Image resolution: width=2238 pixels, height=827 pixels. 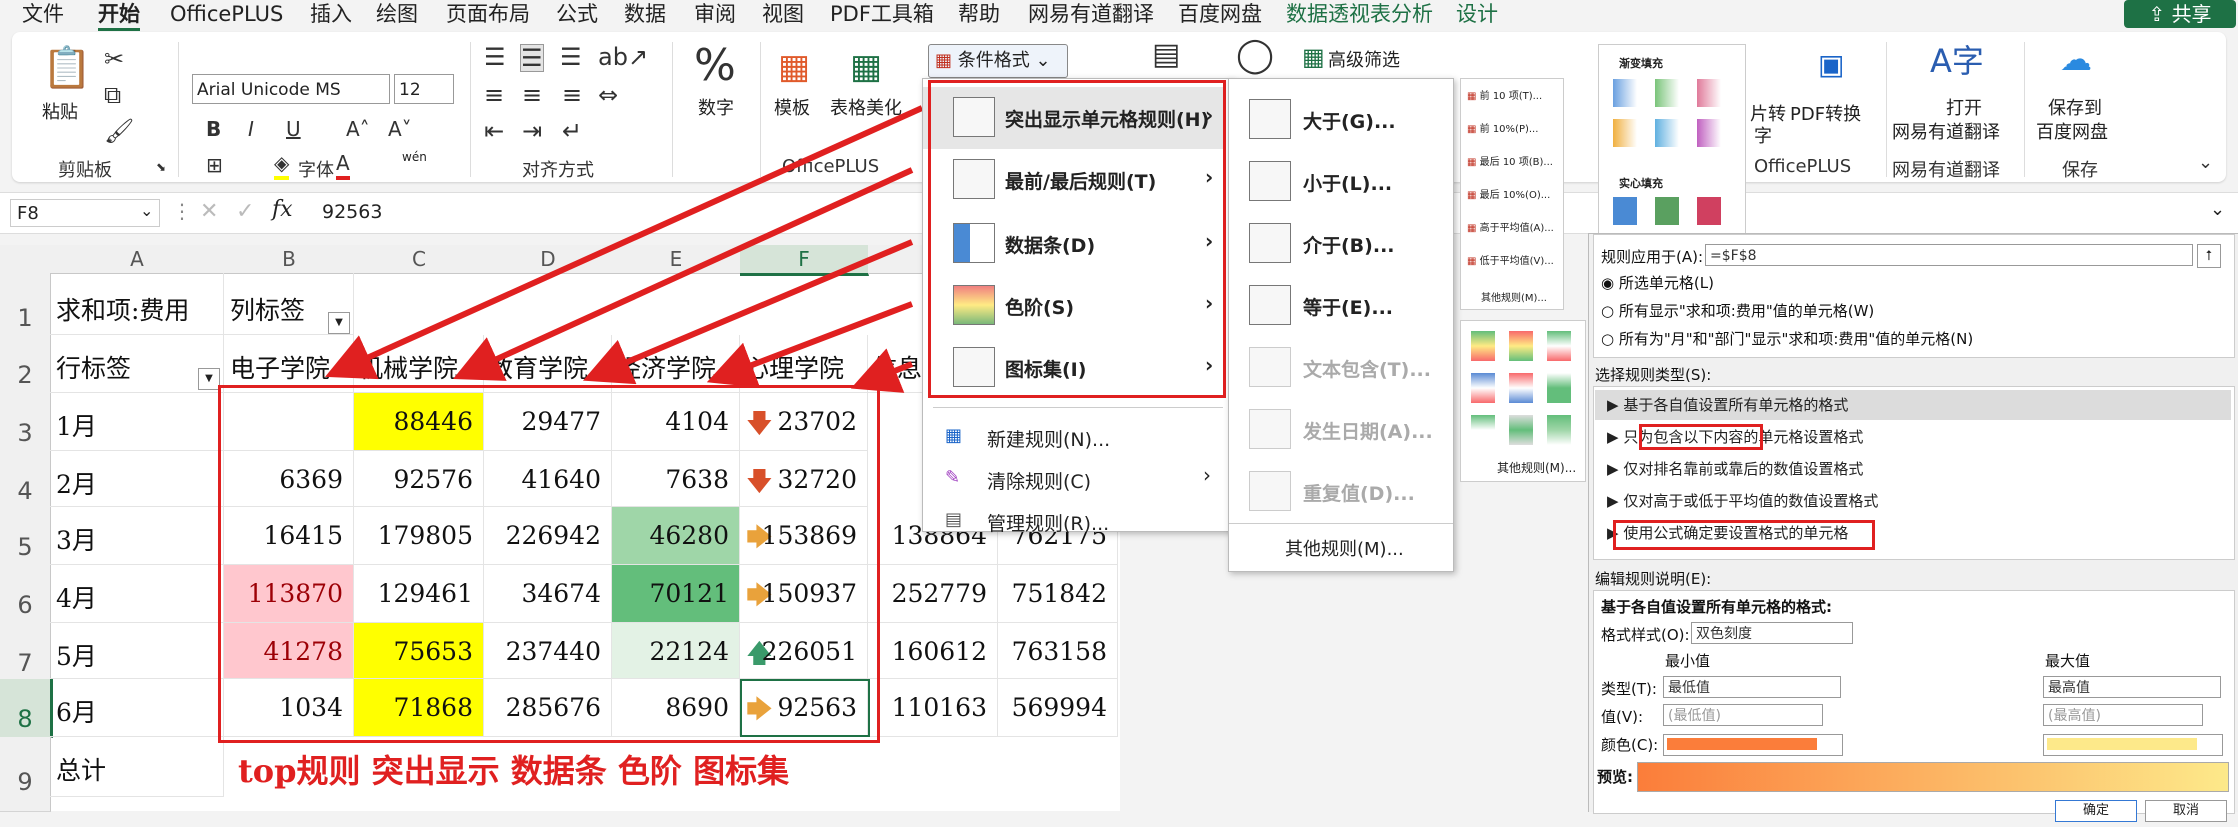 What do you see at coordinates (1270, 367) in the screenshot?
I see `text-contains-icon` at bounding box center [1270, 367].